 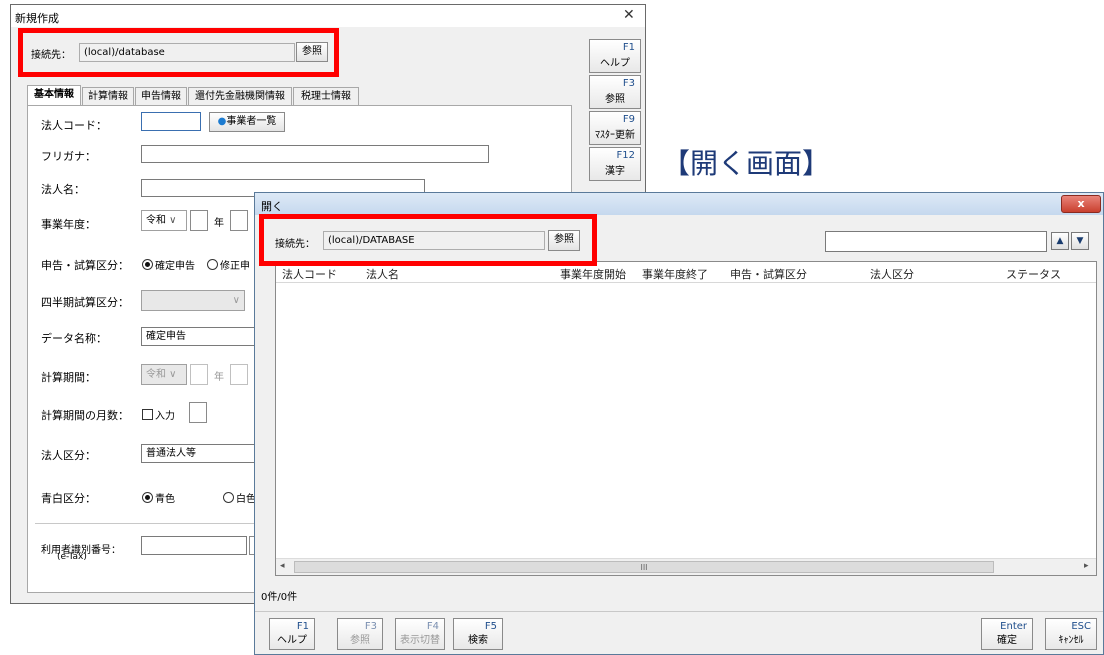 What do you see at coordinates (239, 374) in the screenshot?
I see `calc-month-input` at bounding box center [239, 374].